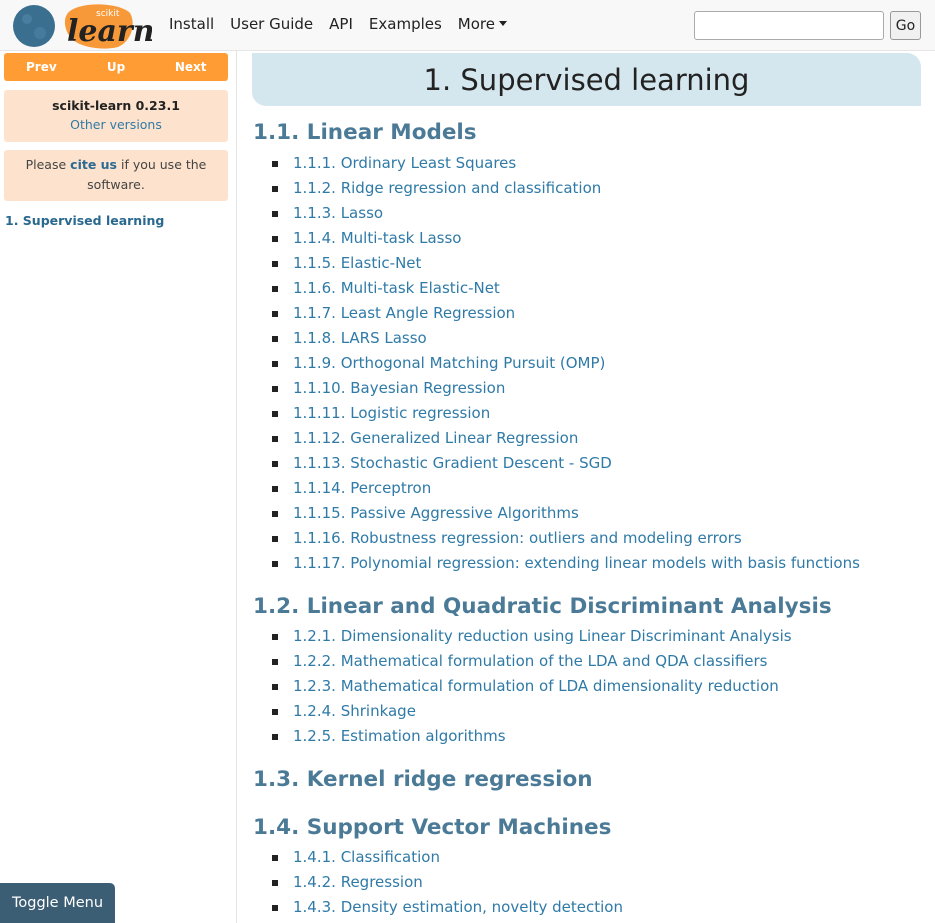 This screenshot has height=923, width=935. I want to click on section-heading-linear-models: 1.1. Linear Models, so click(365, 132).